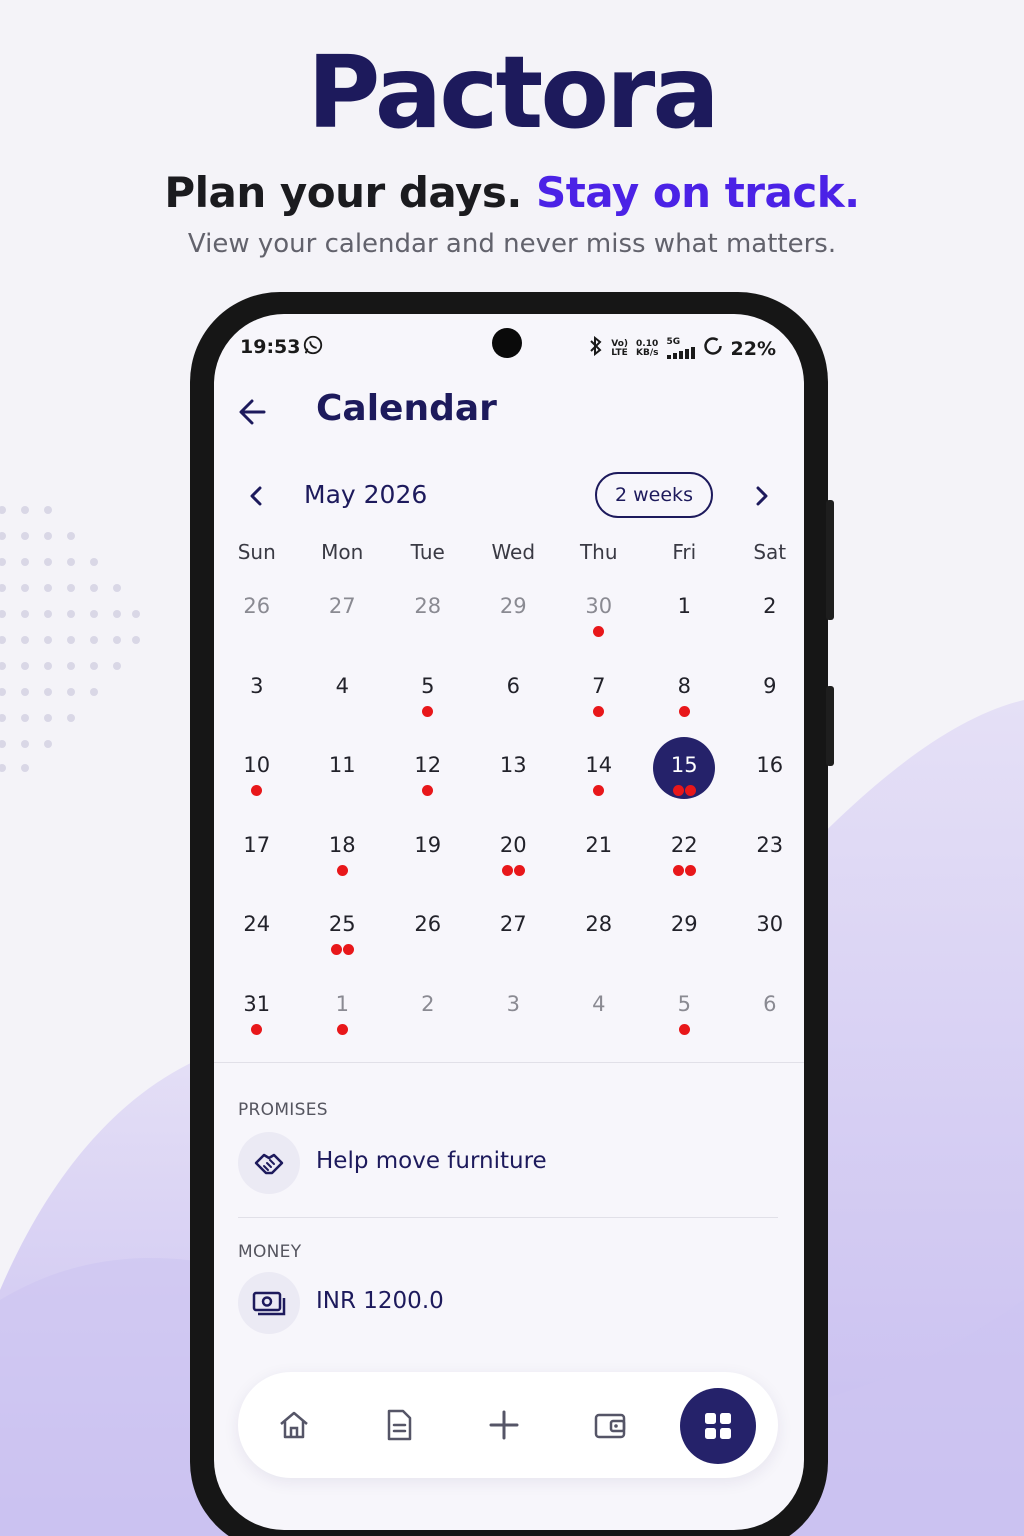 This screenshot has width=1024, height=1536. Describe the element at coordinates (257, 867) in the screenshot. I see `calendar-day: 17` at that location.